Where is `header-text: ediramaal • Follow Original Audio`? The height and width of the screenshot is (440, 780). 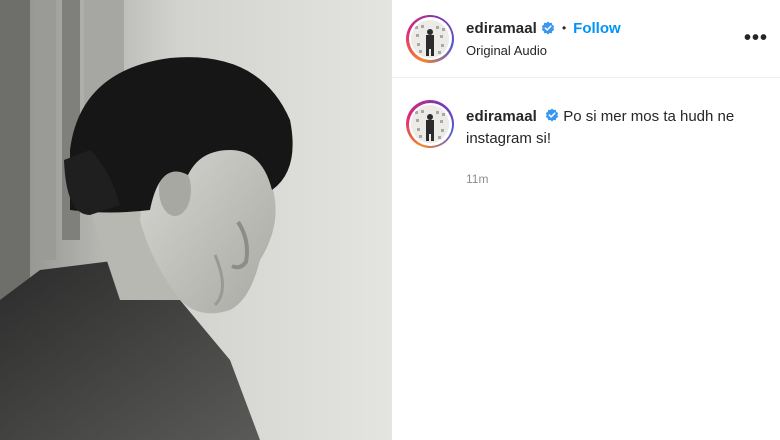 header-text: ediramaal • Follow Original Audio is located at coordinates (543, 39).